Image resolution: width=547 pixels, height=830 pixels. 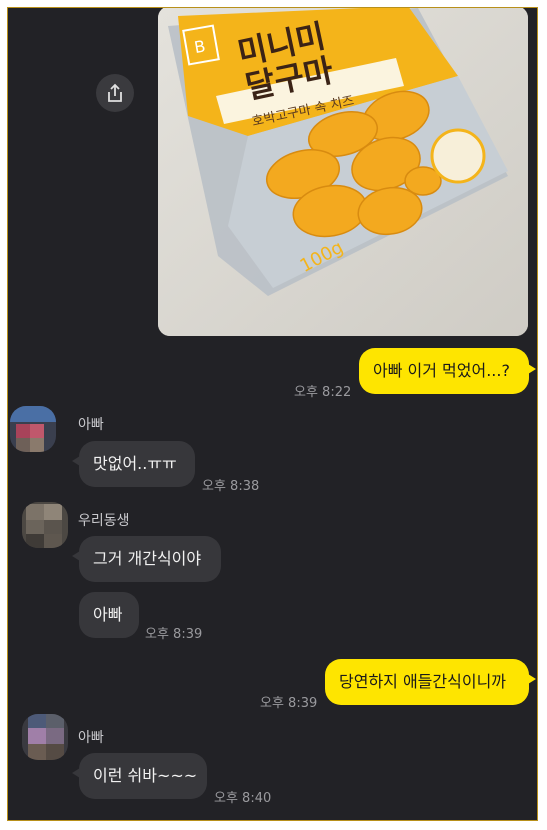 I want to click on their-message-bubble: 이런 쉬바~~~, so click(x=143, y=776).